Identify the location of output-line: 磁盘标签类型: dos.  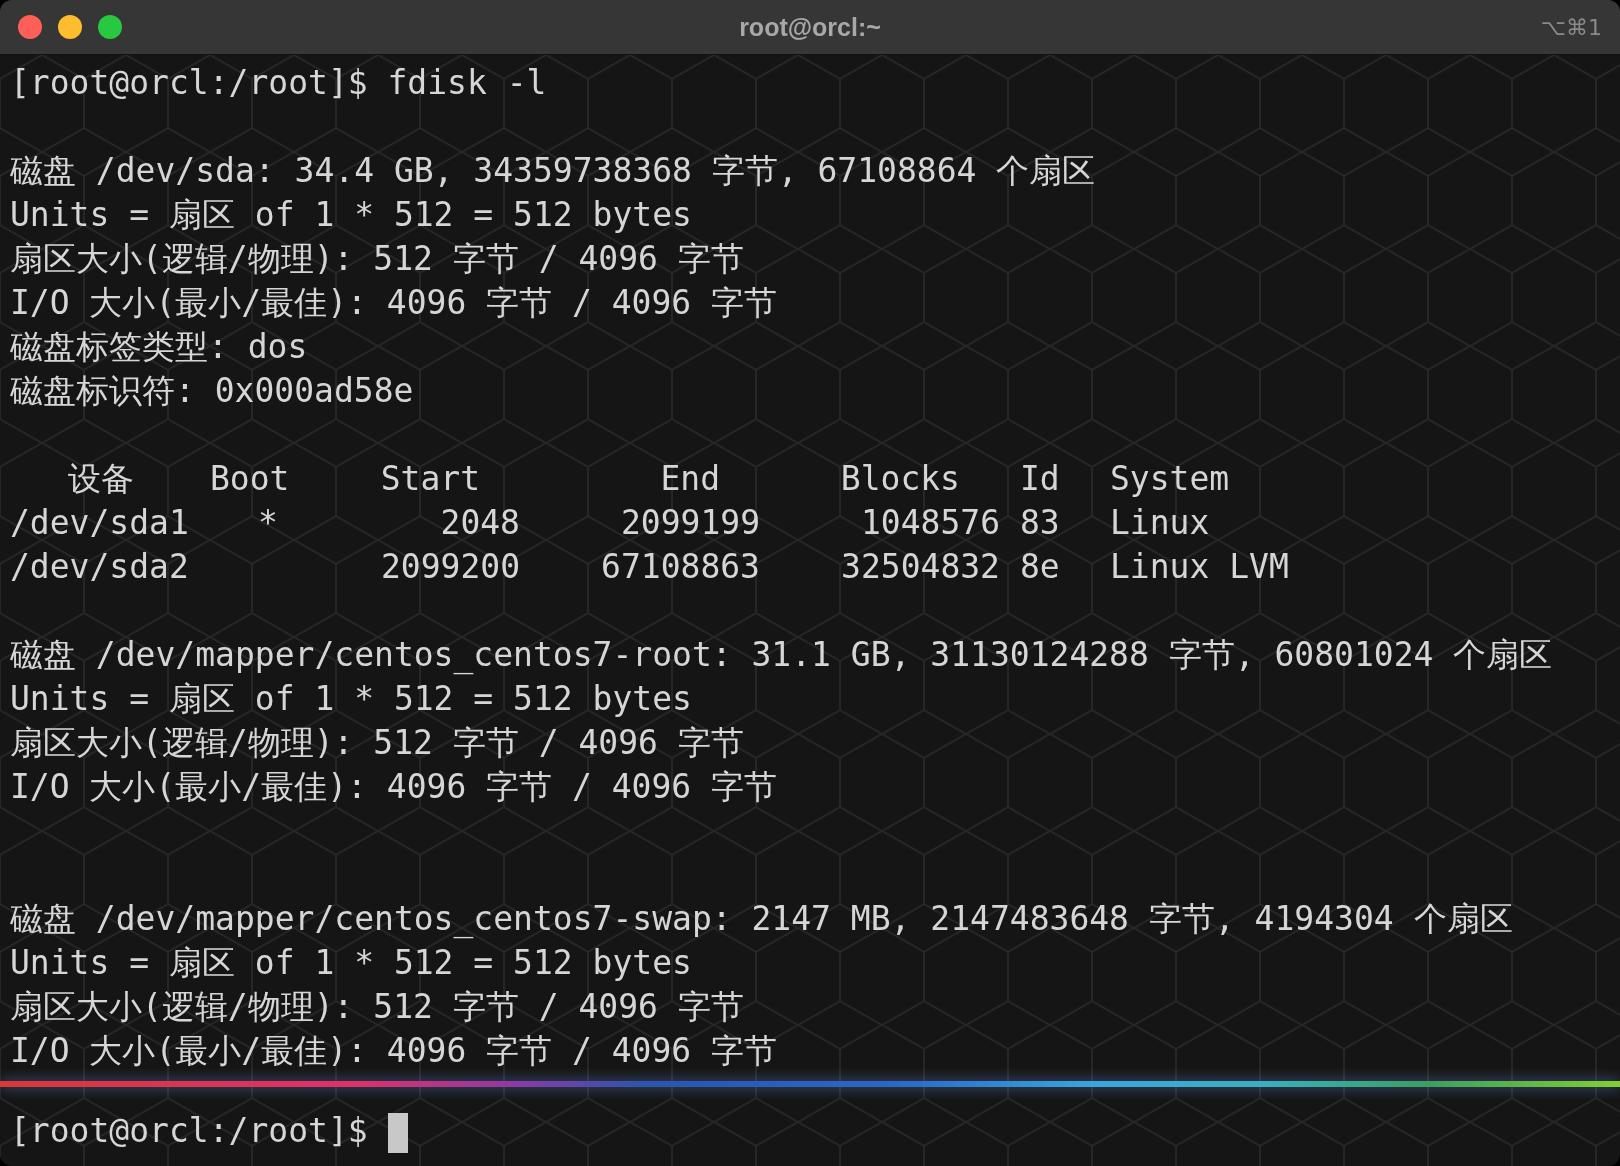
(159, 347).